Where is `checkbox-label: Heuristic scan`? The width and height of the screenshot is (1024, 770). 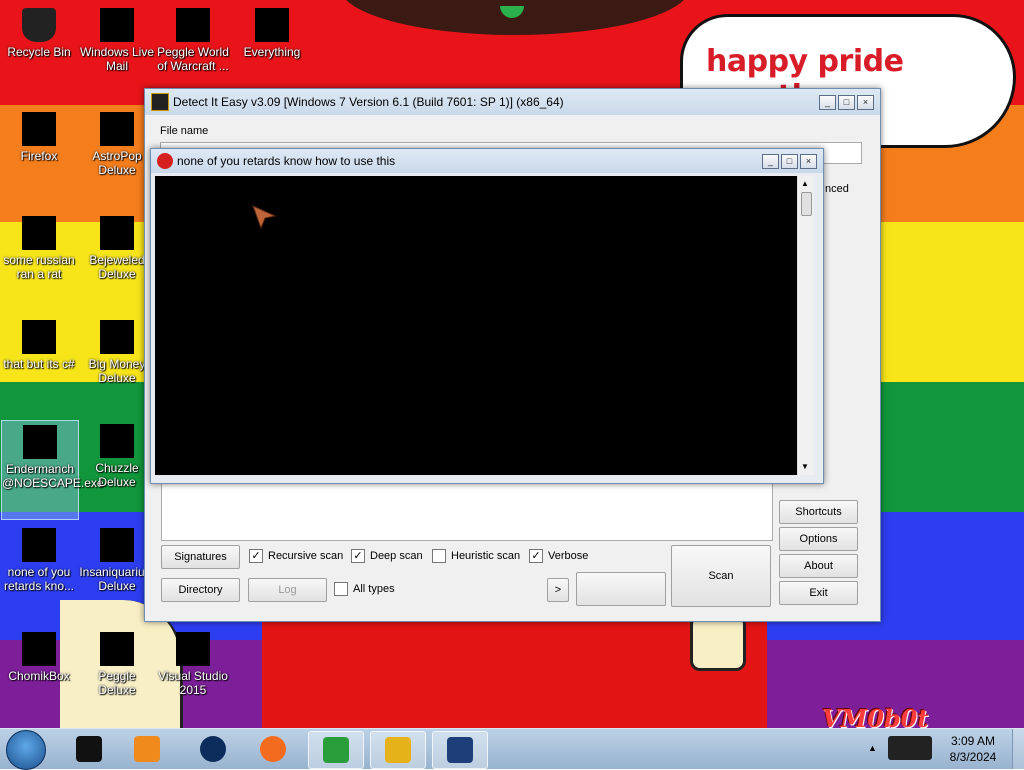 checkbox-label: Heuristic scan is located at coordinates (486, 556).